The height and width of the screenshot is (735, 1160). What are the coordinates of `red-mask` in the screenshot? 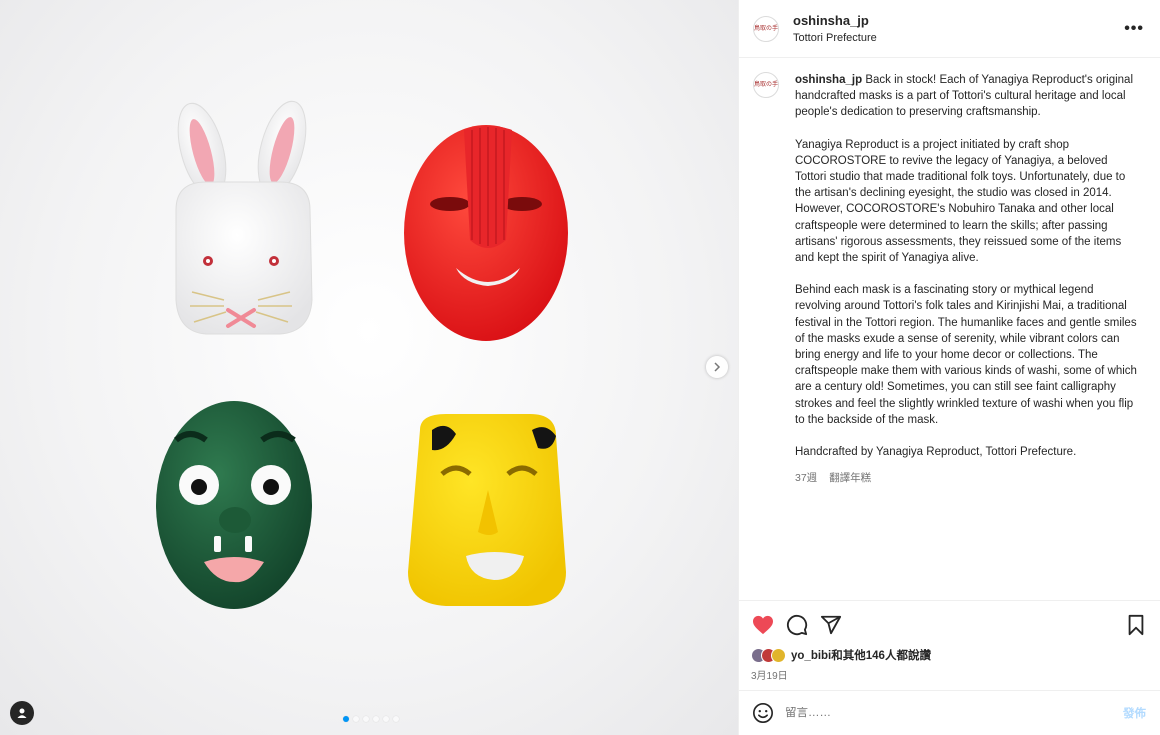 It's located at (486, 233).